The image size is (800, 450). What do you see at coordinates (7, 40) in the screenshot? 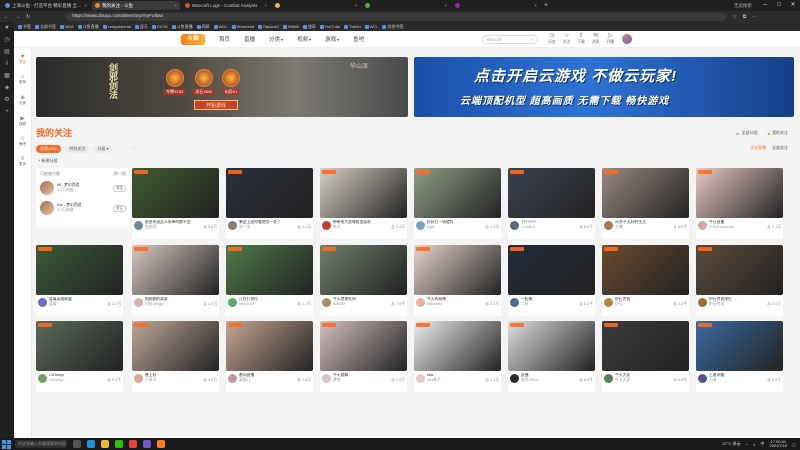
I see `history-icon: ◷` at bounding box center [7, 40].